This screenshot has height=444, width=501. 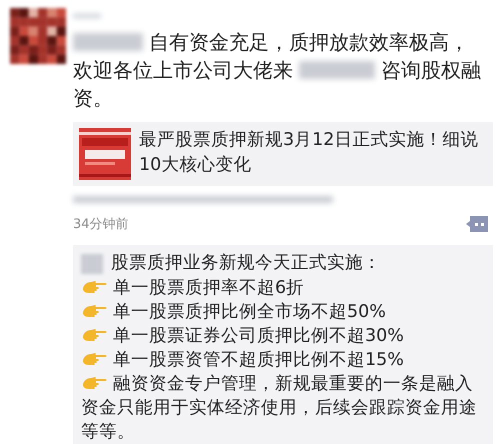 What do you see at coordinates (293, 384) in the screenshot?
I see `comment-text: 融资资金专户管理，新规最重要的一条是融入` at bounding box center [293, 384].